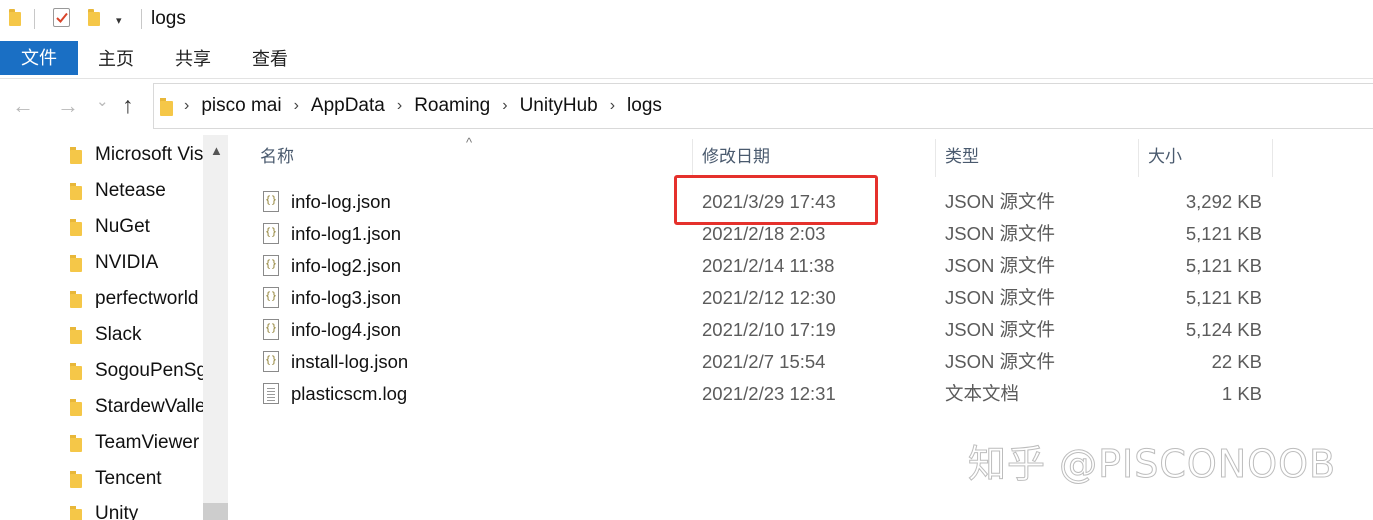 The width and height of the screenshot is (1373, 520). I want to click on file-row-plasticscm-log: plasticscm.log 2021/2/23 12:31 文本文档 1 KB, so click(760, 394).